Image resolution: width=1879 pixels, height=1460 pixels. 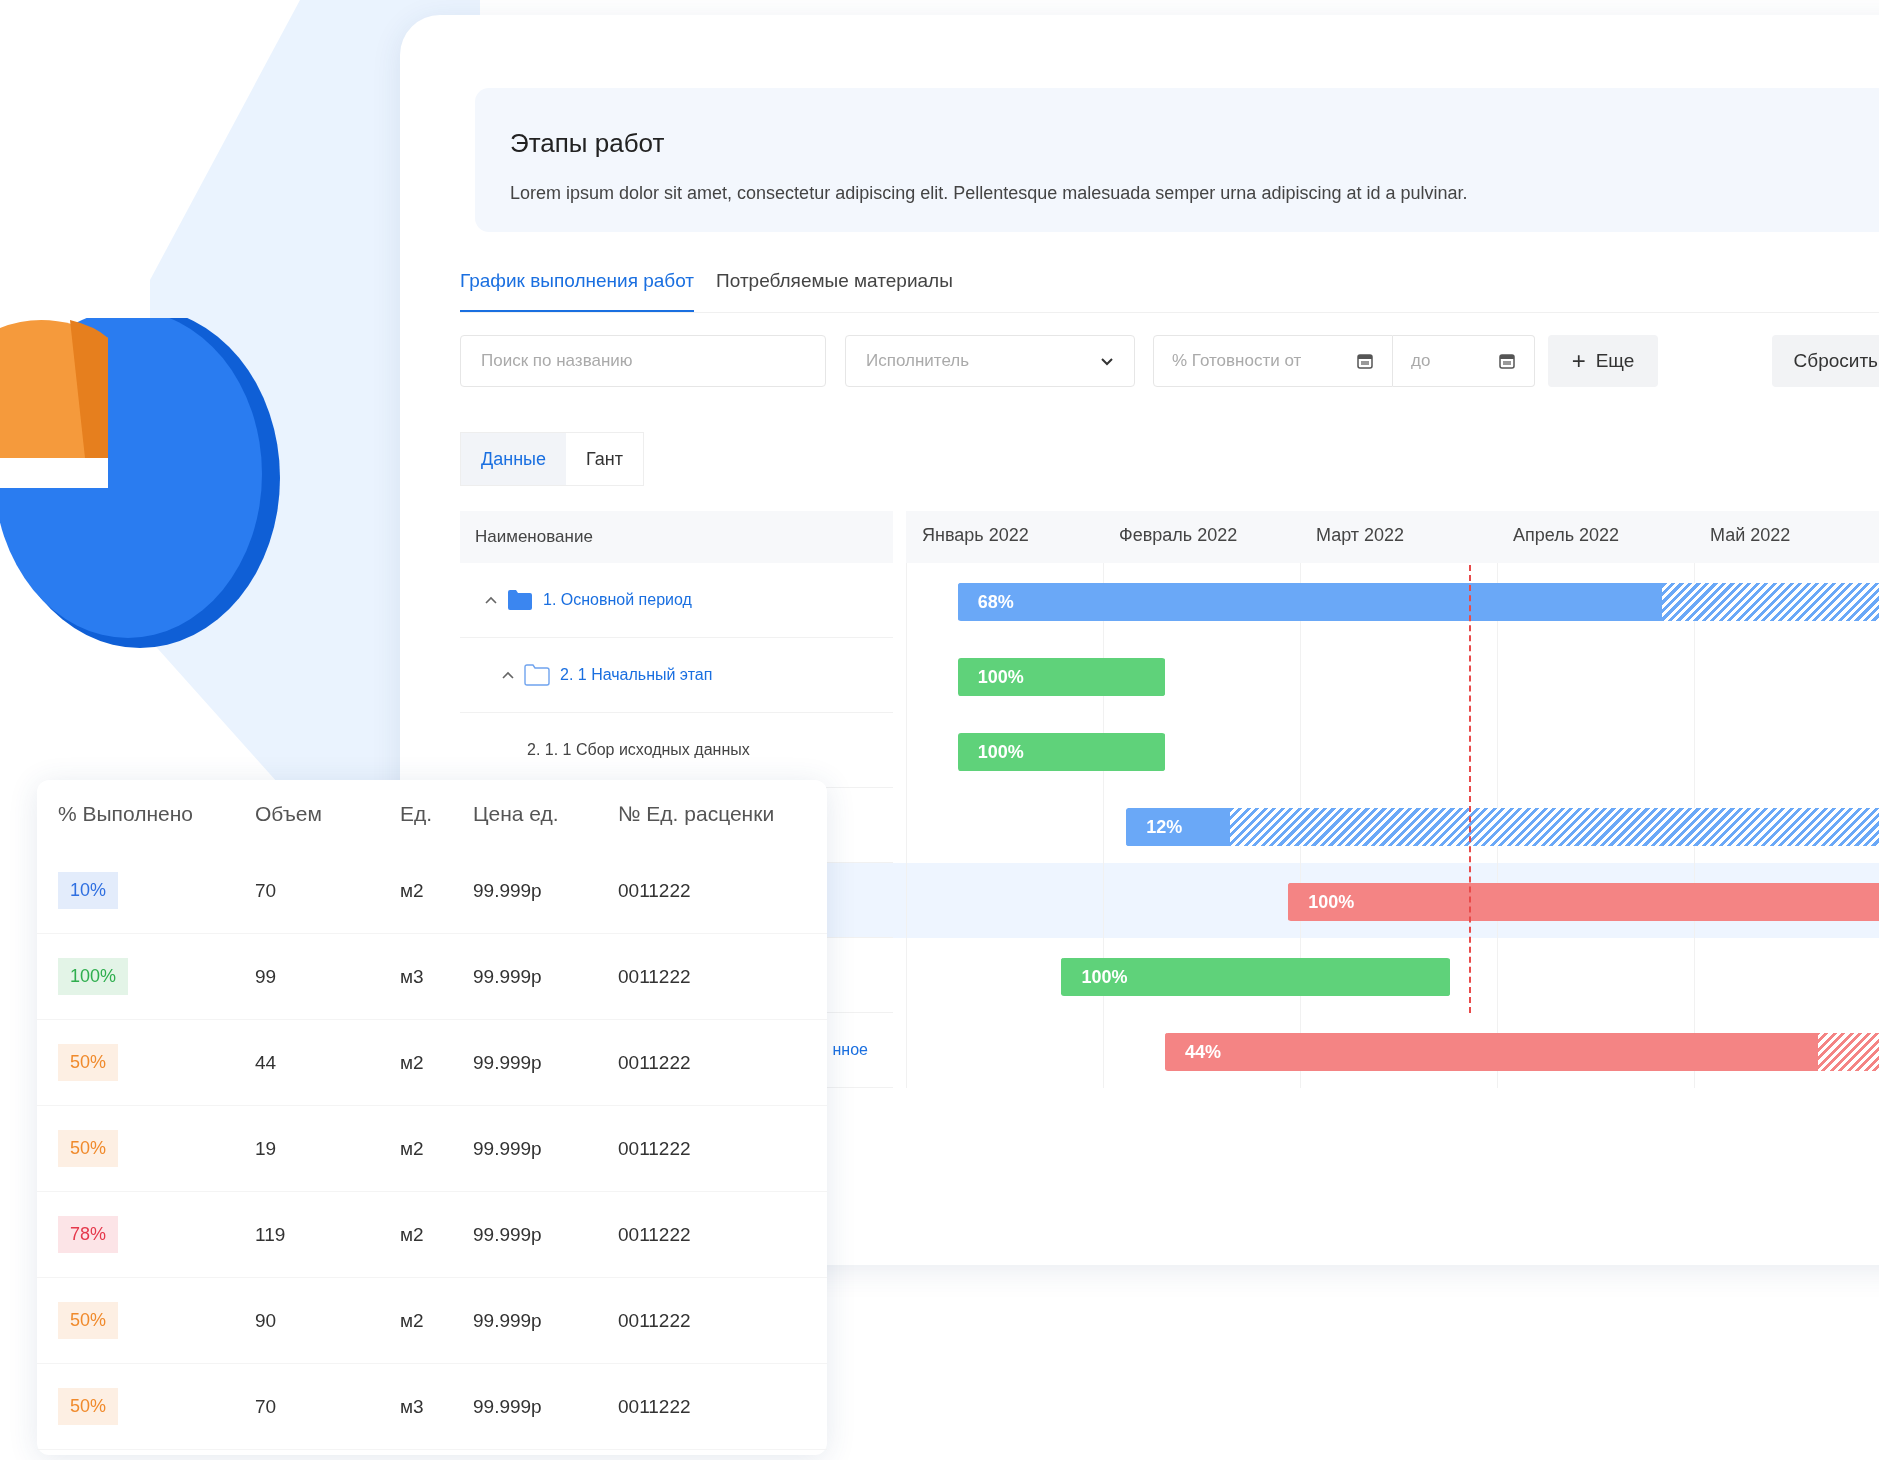 What do you see at coordinates (514, 459) in the screenshot?
I see `view-toggle-button: Данные` at bounding box center [514, 459].